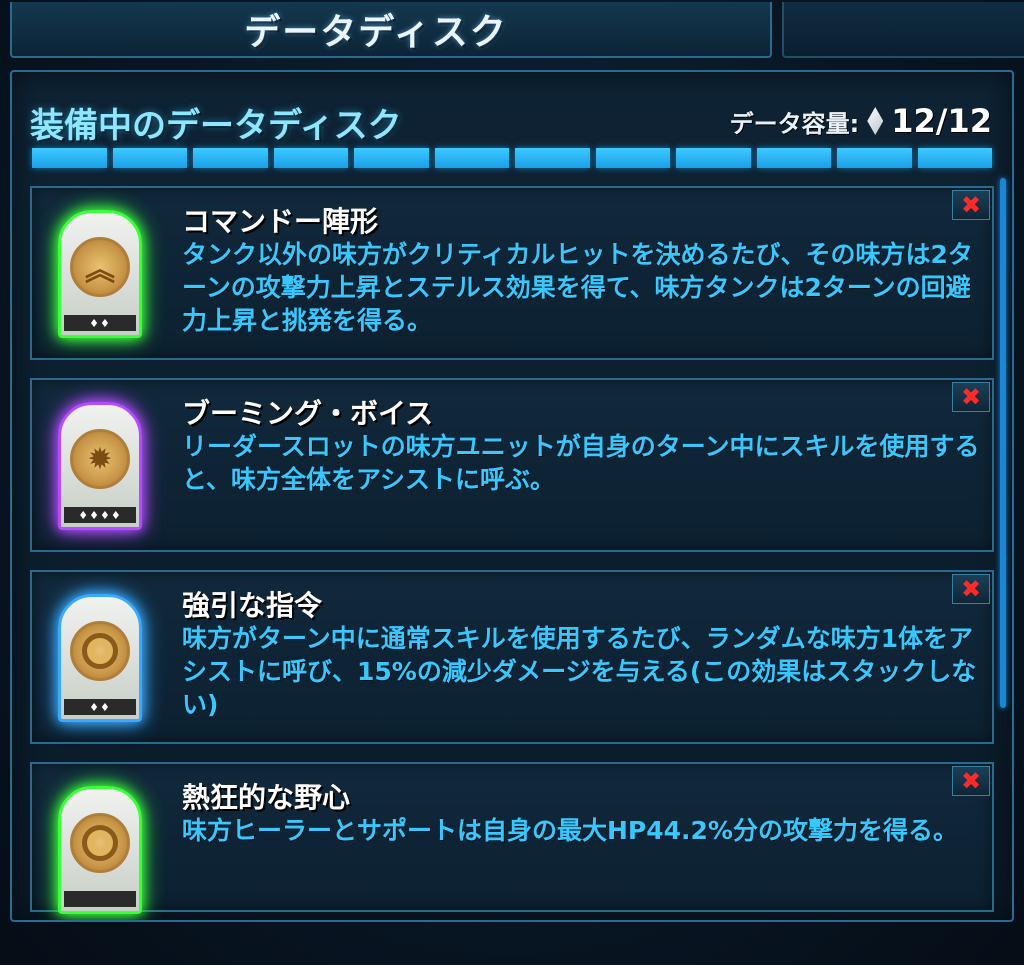  What do you see at coordinates (100, 515) in the screenshot?
I see `rarity-diamonds: ♦♦♦♦` at bounding box center [100, 515].